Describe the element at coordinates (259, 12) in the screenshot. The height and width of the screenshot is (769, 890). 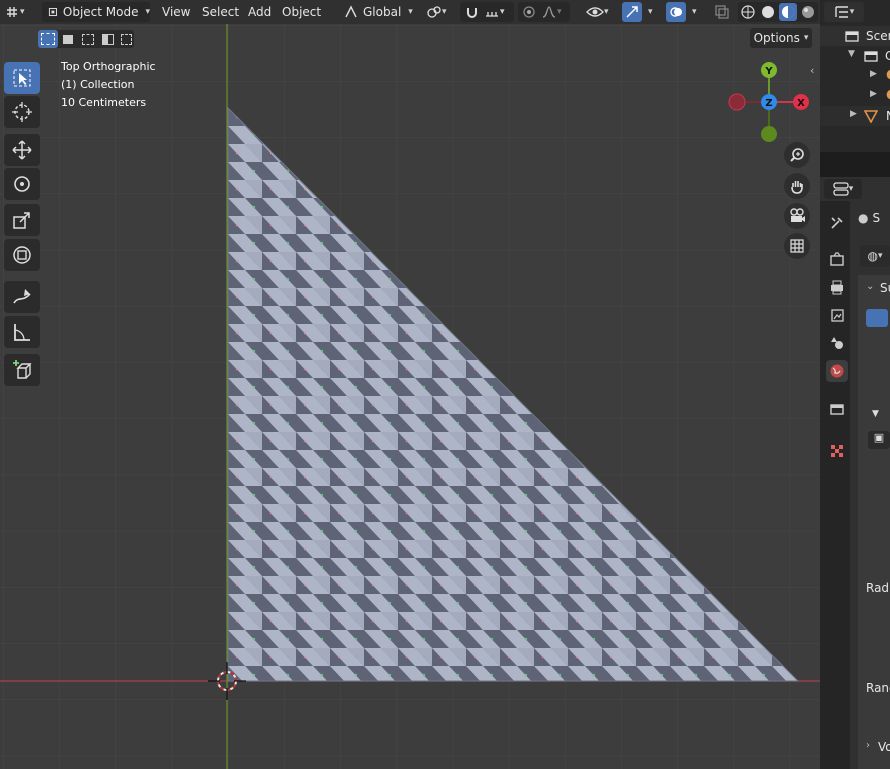
I see `menu-add: Add` at that location.